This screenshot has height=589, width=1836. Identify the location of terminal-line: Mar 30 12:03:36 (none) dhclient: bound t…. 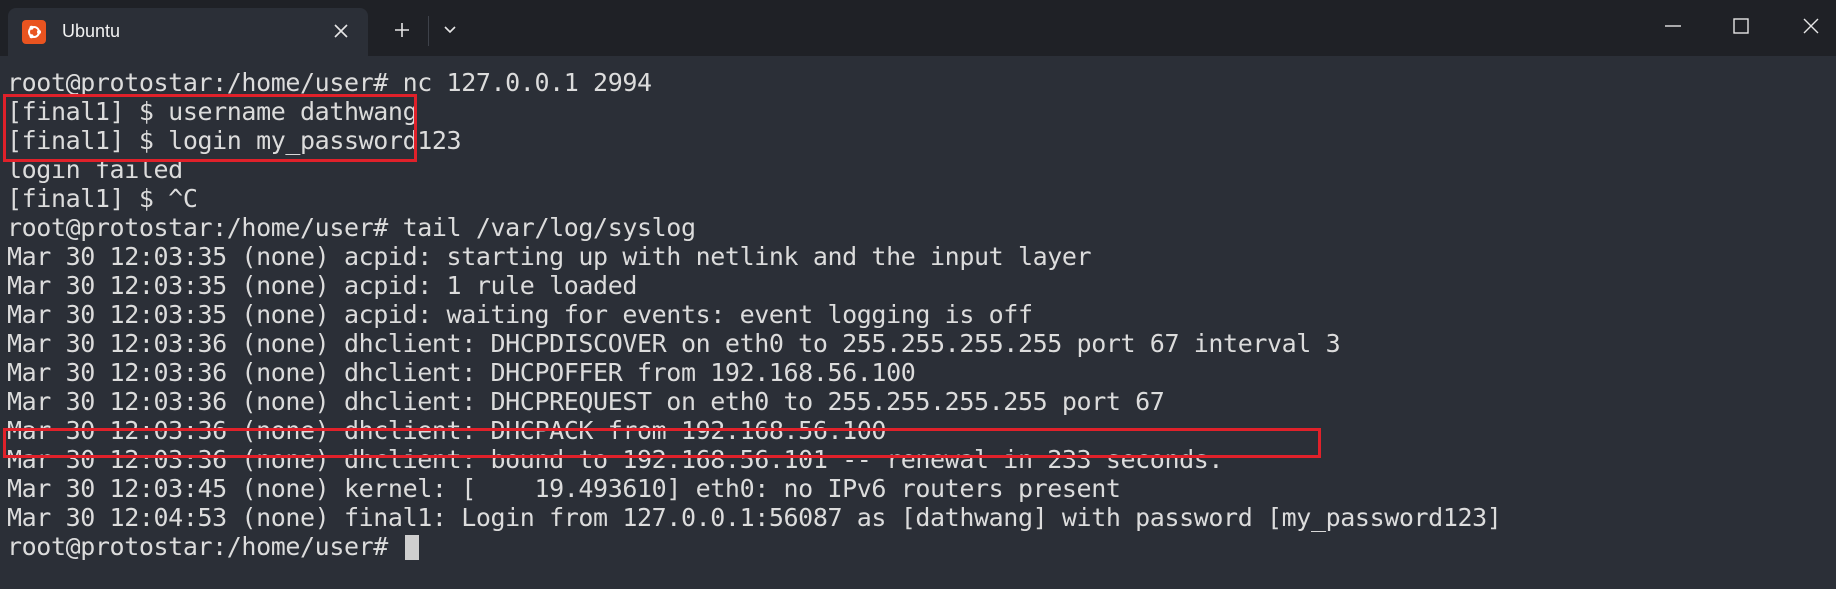
(615, 459).